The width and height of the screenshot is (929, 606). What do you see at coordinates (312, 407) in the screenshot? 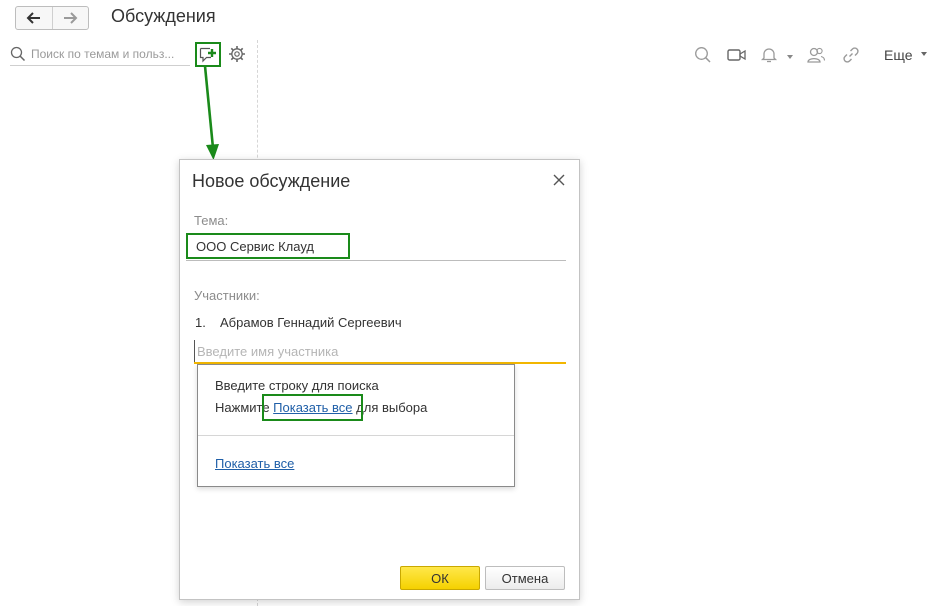
I see `show-all-highlight-frame` at bounding box center [312, 407].